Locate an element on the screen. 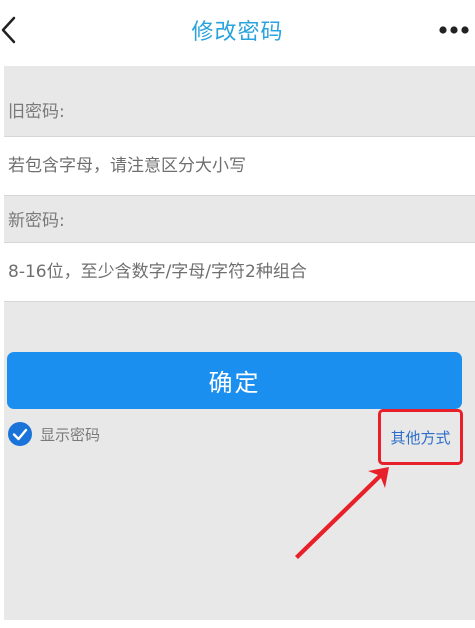  annotation-highlight-box: 其他方式 is located at coordinates (420, 437).